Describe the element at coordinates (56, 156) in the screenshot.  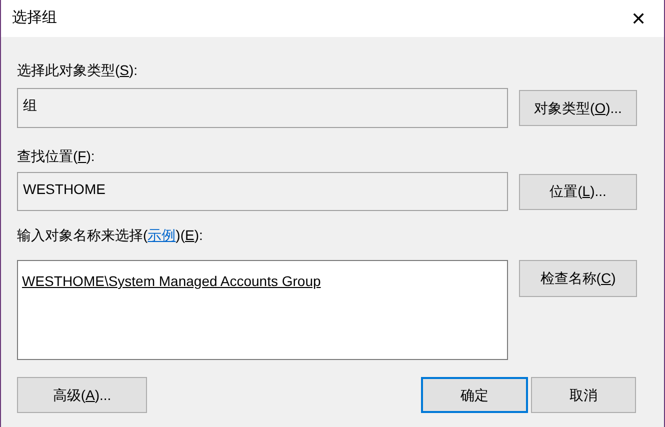
I see `field-label: 查找位置(F):` at that location.